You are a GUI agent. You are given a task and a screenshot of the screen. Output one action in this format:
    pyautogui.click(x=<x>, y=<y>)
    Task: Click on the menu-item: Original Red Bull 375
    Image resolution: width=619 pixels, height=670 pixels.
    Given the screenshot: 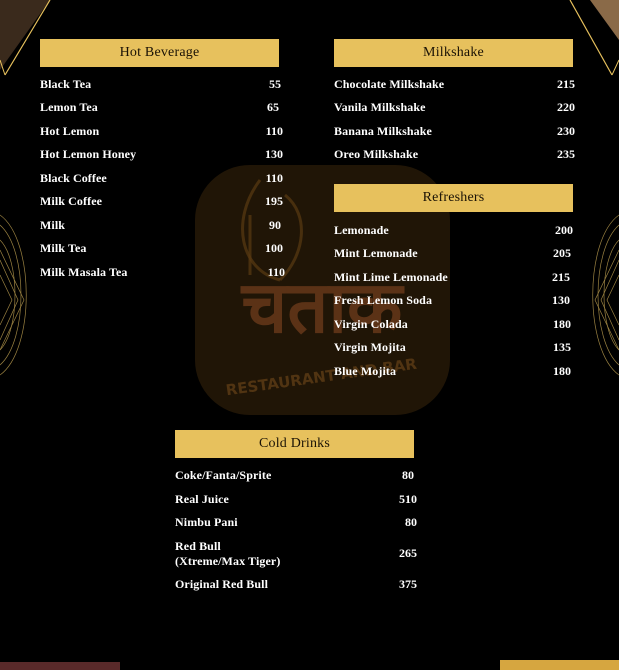 What is the action you would take?
    pyautogui.click(x=296, y=587)
    